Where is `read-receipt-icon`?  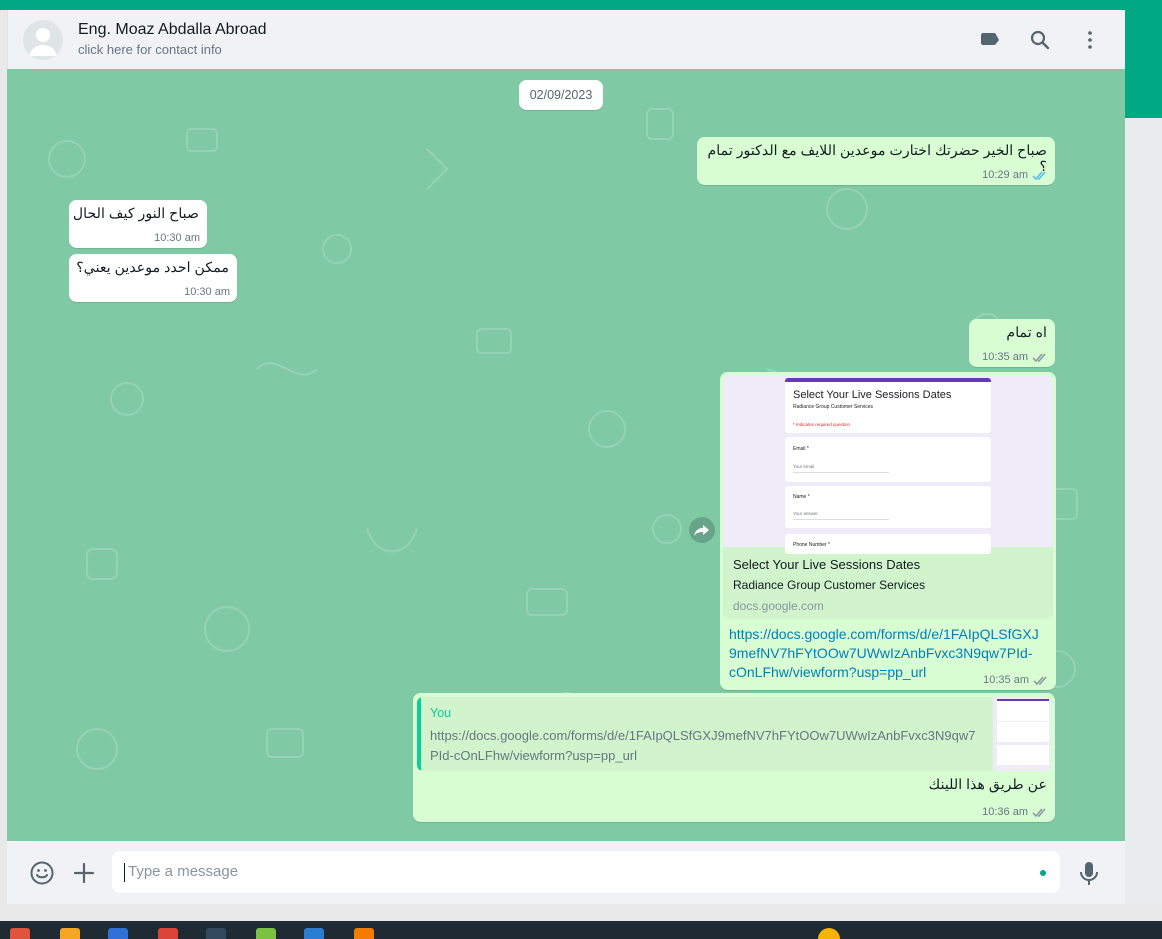 read-receipt-icon is located at coordinates (1039, 175).